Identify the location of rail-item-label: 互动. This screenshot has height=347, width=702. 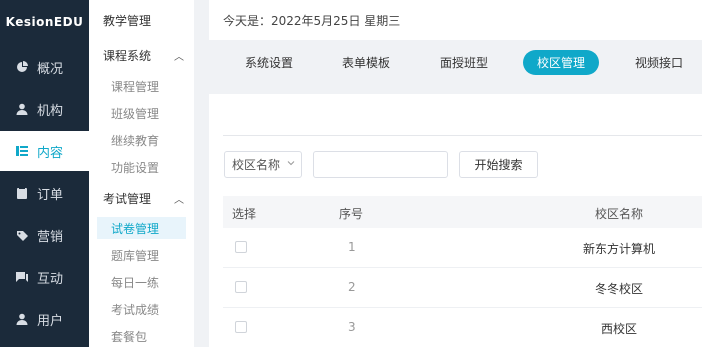
(50, 279).